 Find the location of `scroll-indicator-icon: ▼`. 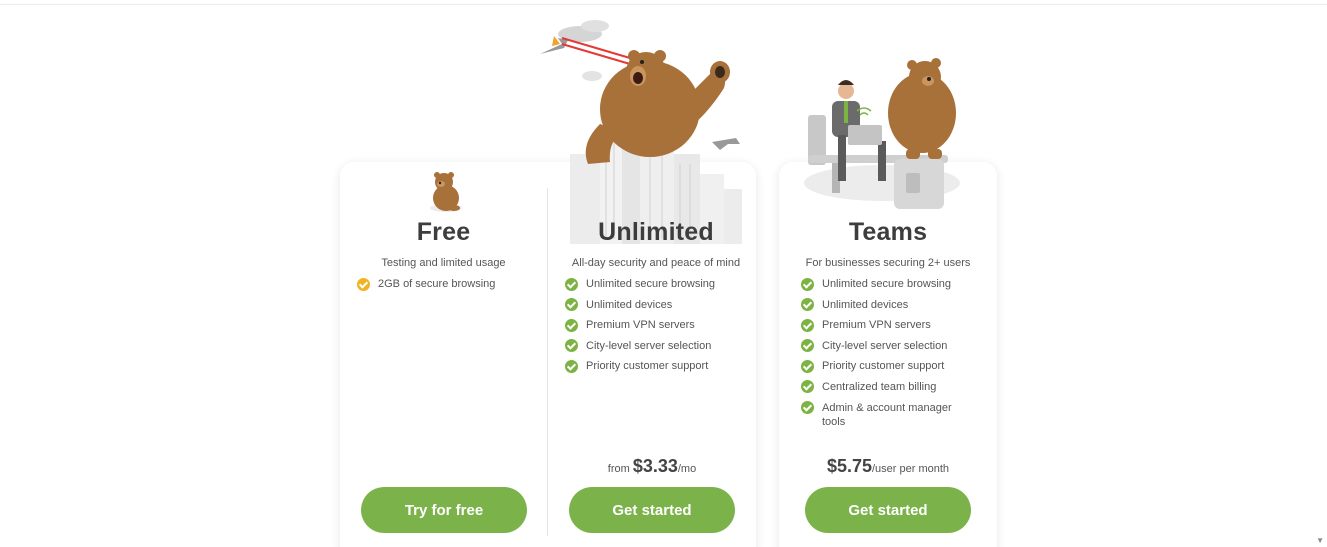

scroll-indicator-icon: ▼ is located at coordinates (1320, 540).